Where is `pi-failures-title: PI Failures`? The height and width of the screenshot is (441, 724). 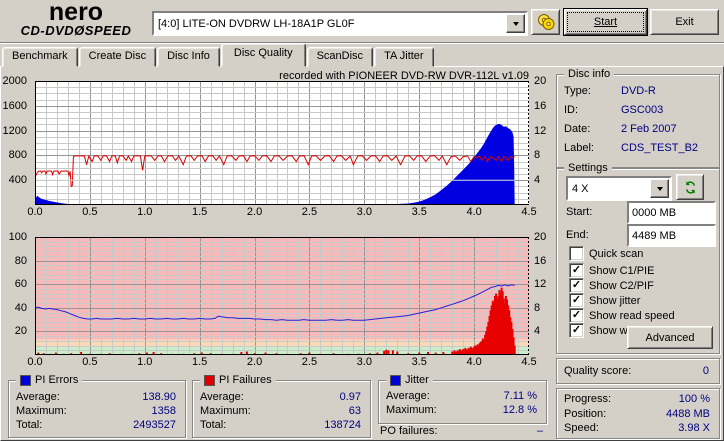
pi-failures-title: PI Failures is located at coordinates (245, 380).